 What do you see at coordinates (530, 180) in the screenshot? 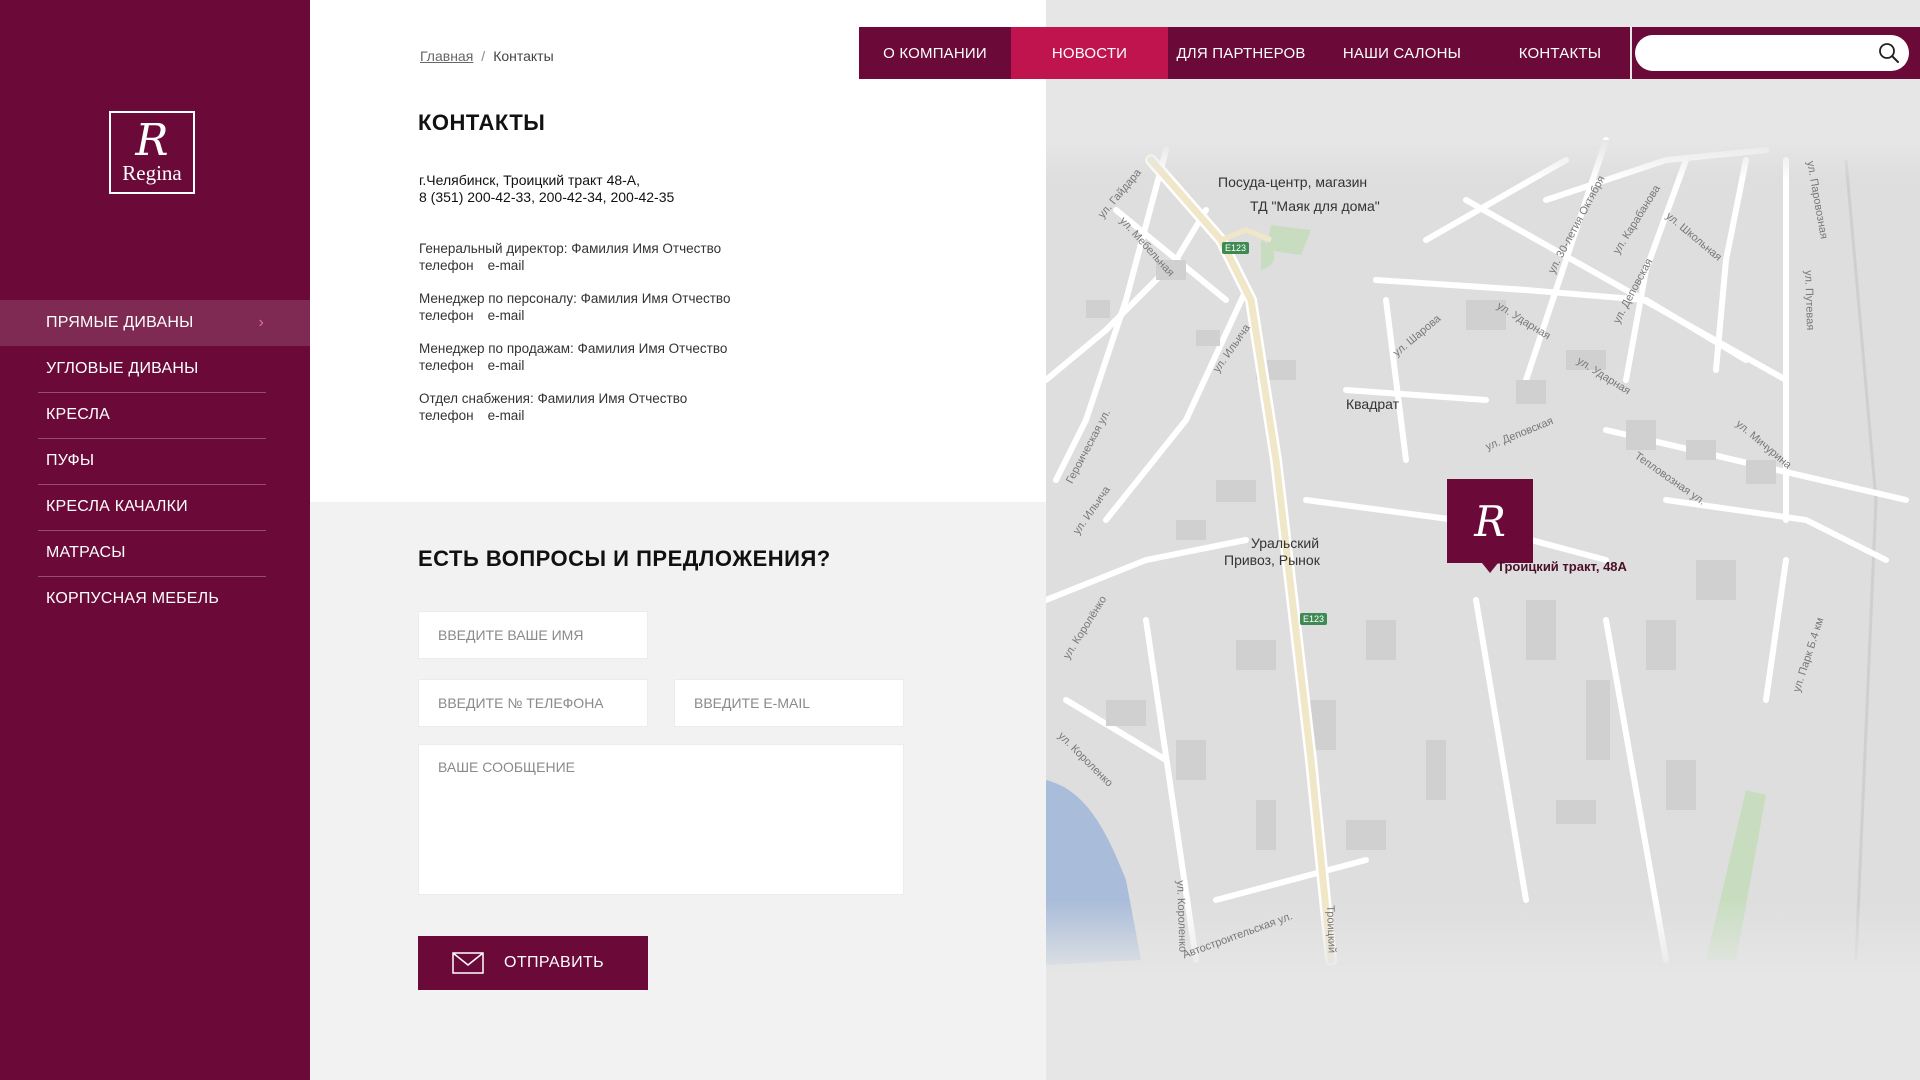
I see `address-line: г.Челябинск, Троицкий тракт 48-А,` at bounding box center [530, 180].